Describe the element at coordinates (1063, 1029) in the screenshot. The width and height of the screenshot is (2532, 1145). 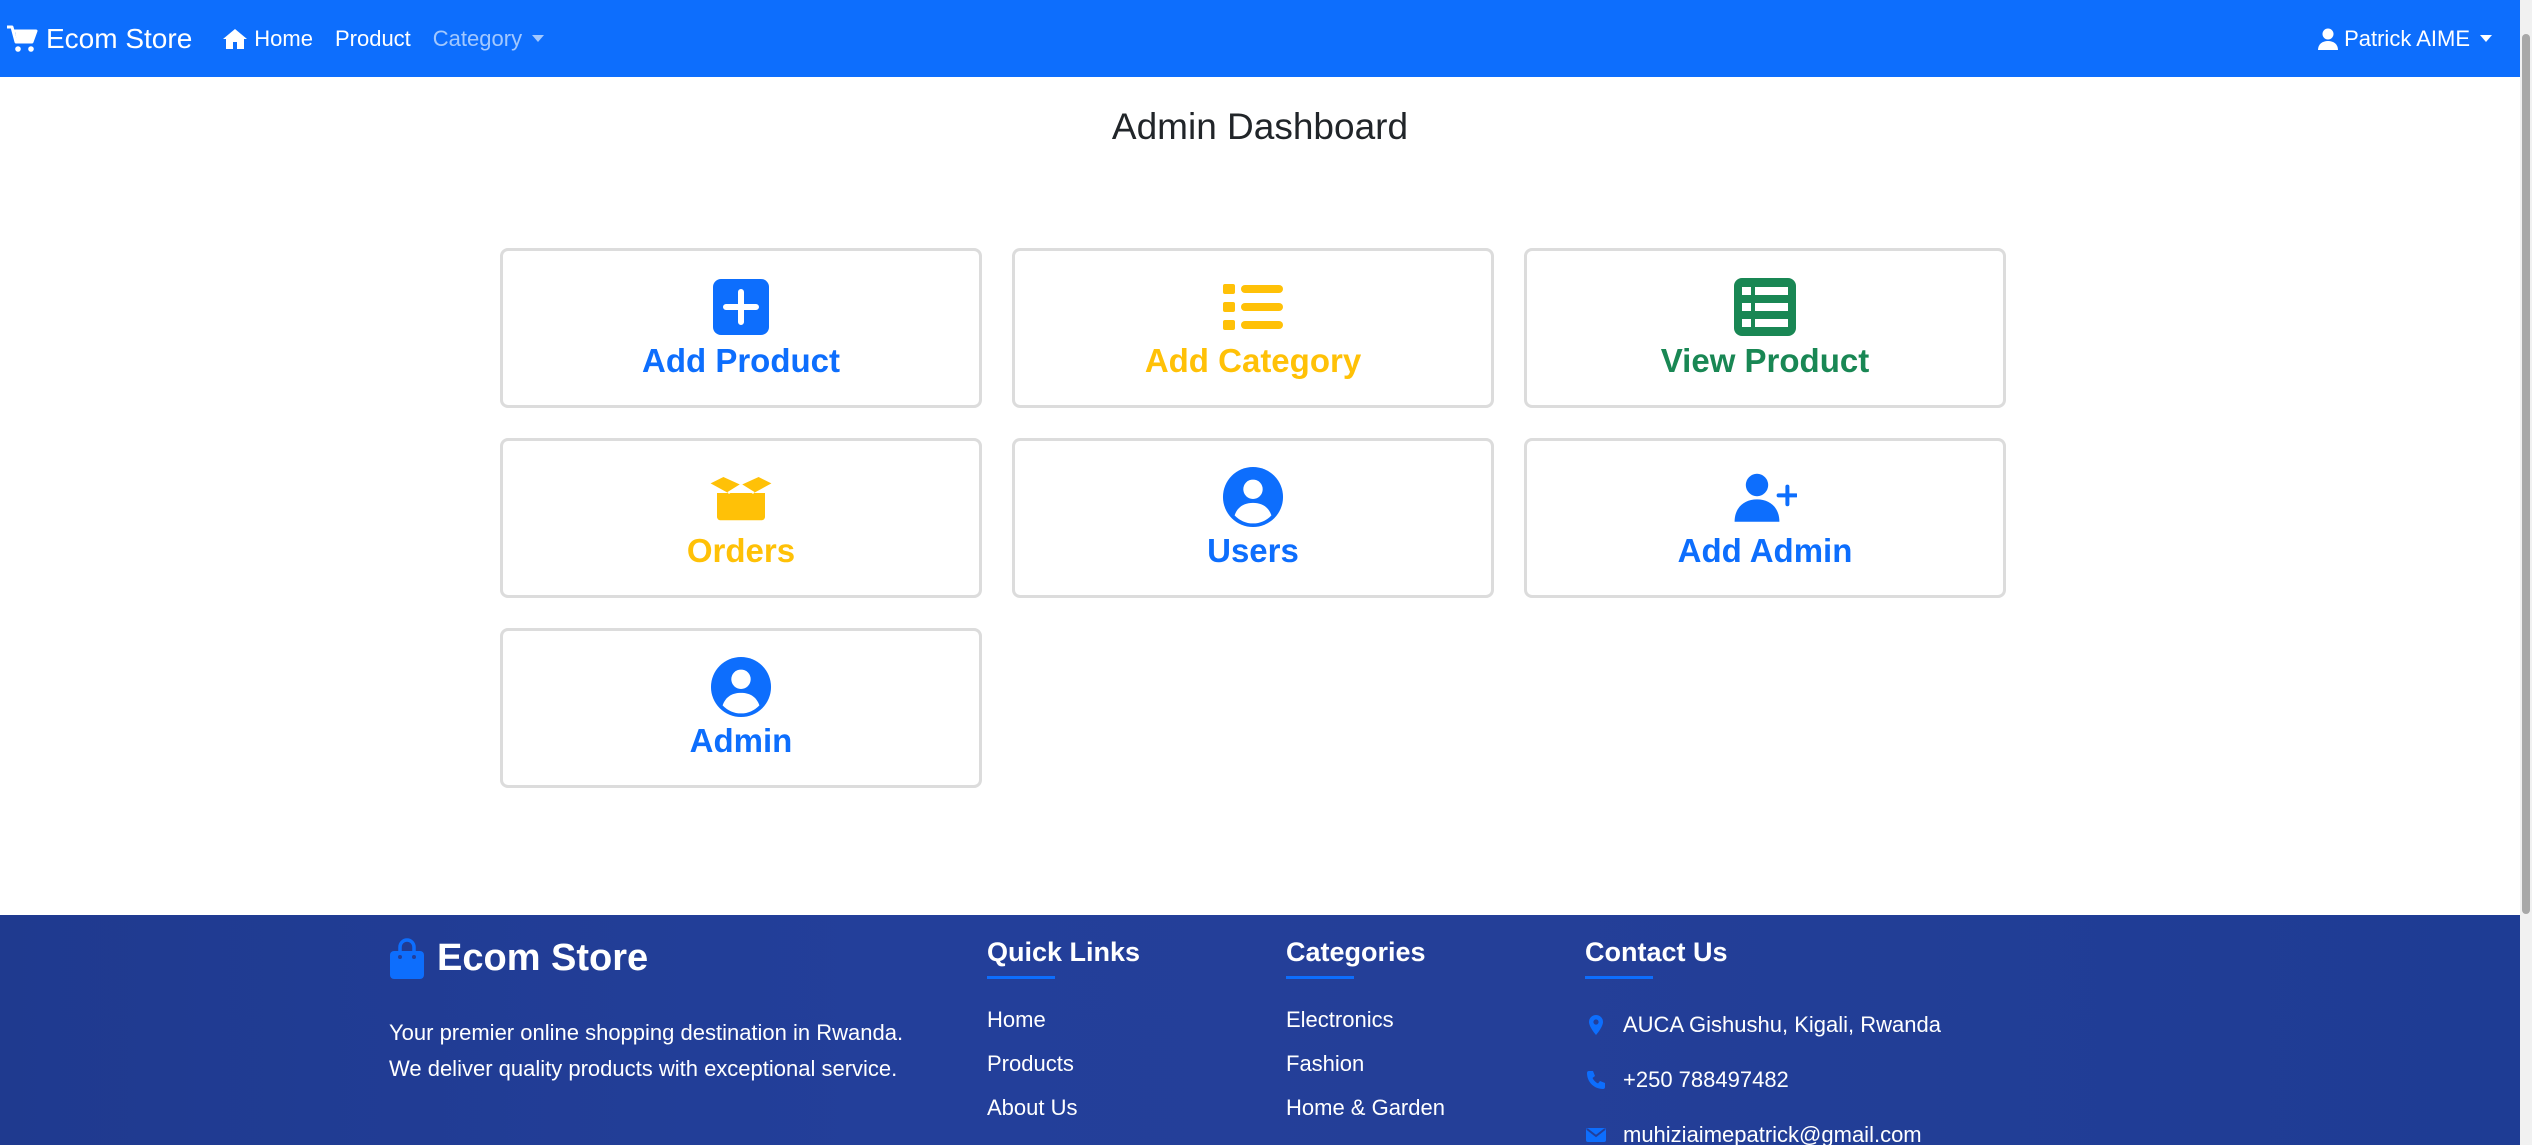
I see `footer-link-home: Home` at that location.